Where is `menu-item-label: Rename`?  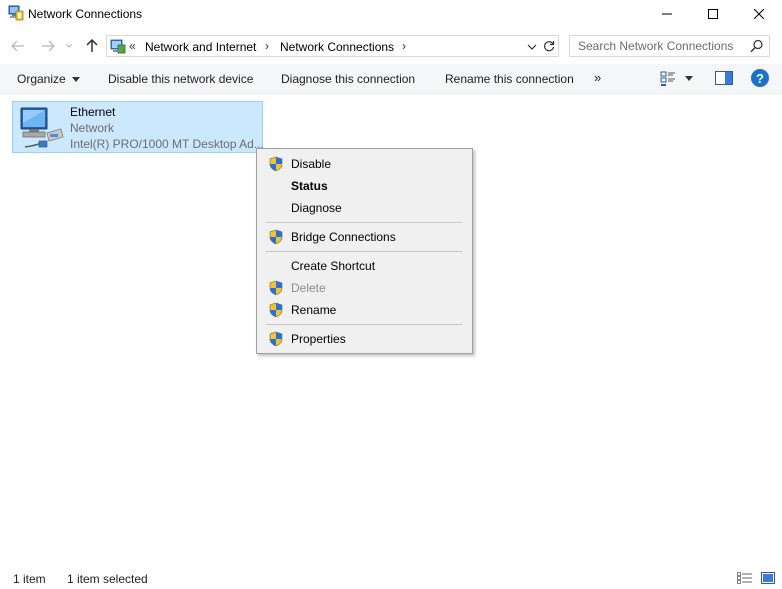 menu-item-label: Rename is located at coordinates (314, 310).